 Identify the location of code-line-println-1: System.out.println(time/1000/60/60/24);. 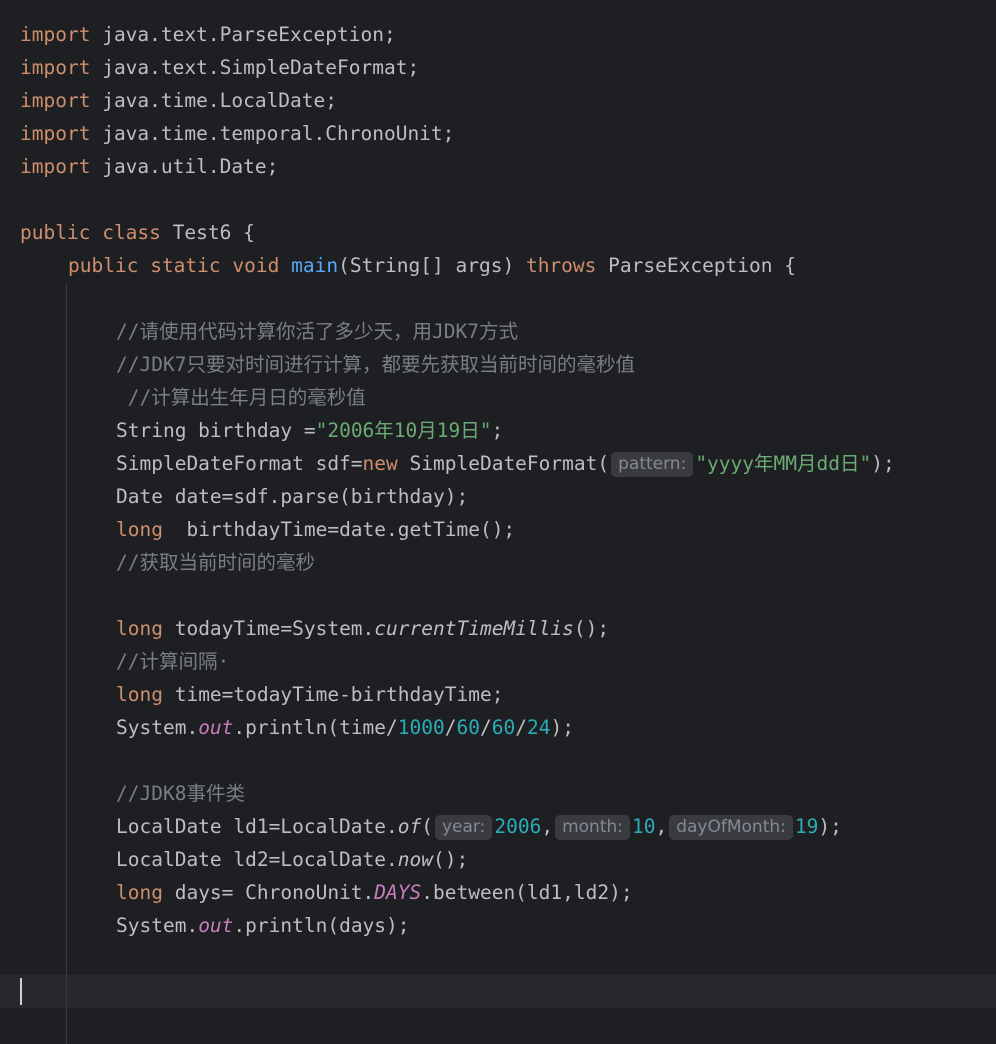
(345, 727).